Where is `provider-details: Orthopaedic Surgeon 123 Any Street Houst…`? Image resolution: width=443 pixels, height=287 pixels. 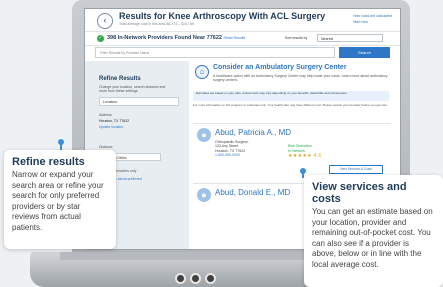 provider-details: Orthopaedic Surgeon 123 Any Street Houst… is located at coordinates (231, 149).